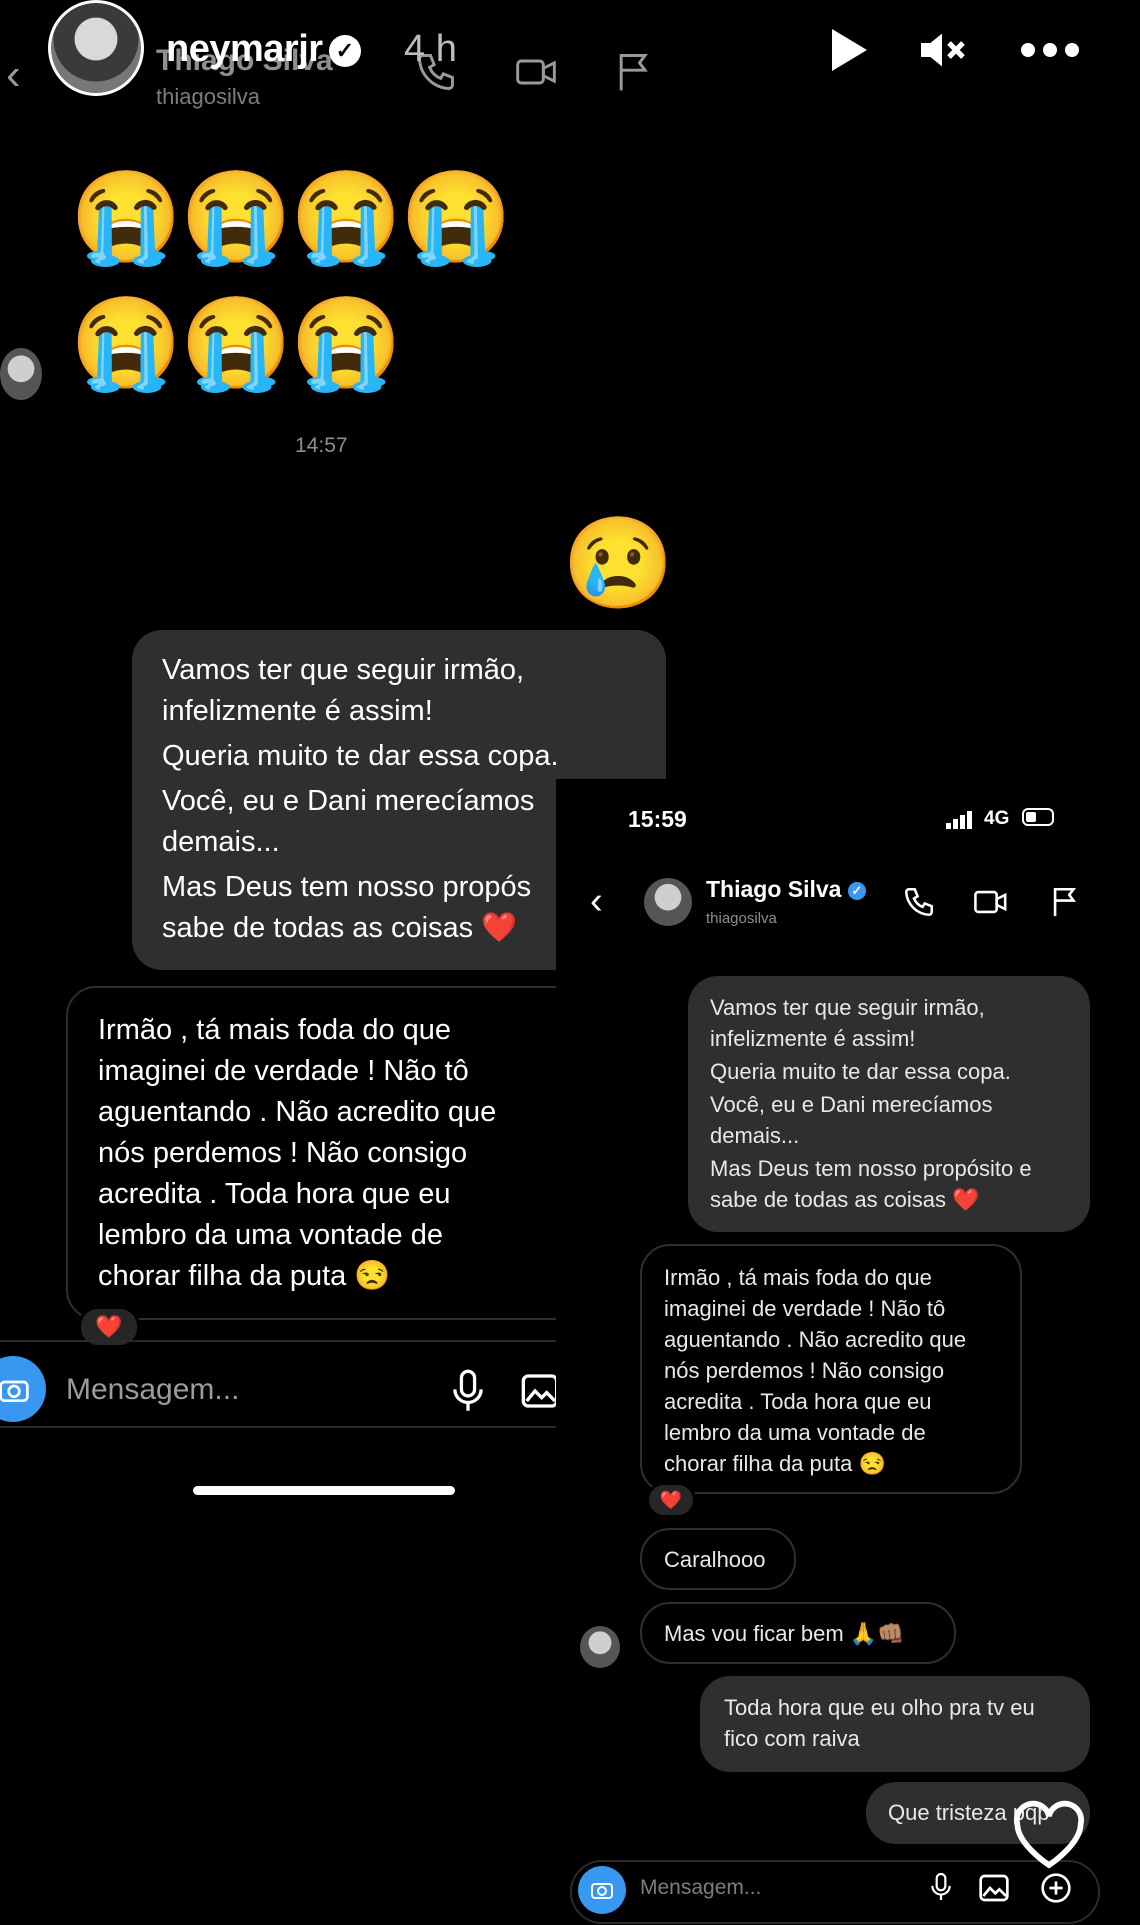  I want to click on background-chat-handle: thiagosilva, so click(208, 96).